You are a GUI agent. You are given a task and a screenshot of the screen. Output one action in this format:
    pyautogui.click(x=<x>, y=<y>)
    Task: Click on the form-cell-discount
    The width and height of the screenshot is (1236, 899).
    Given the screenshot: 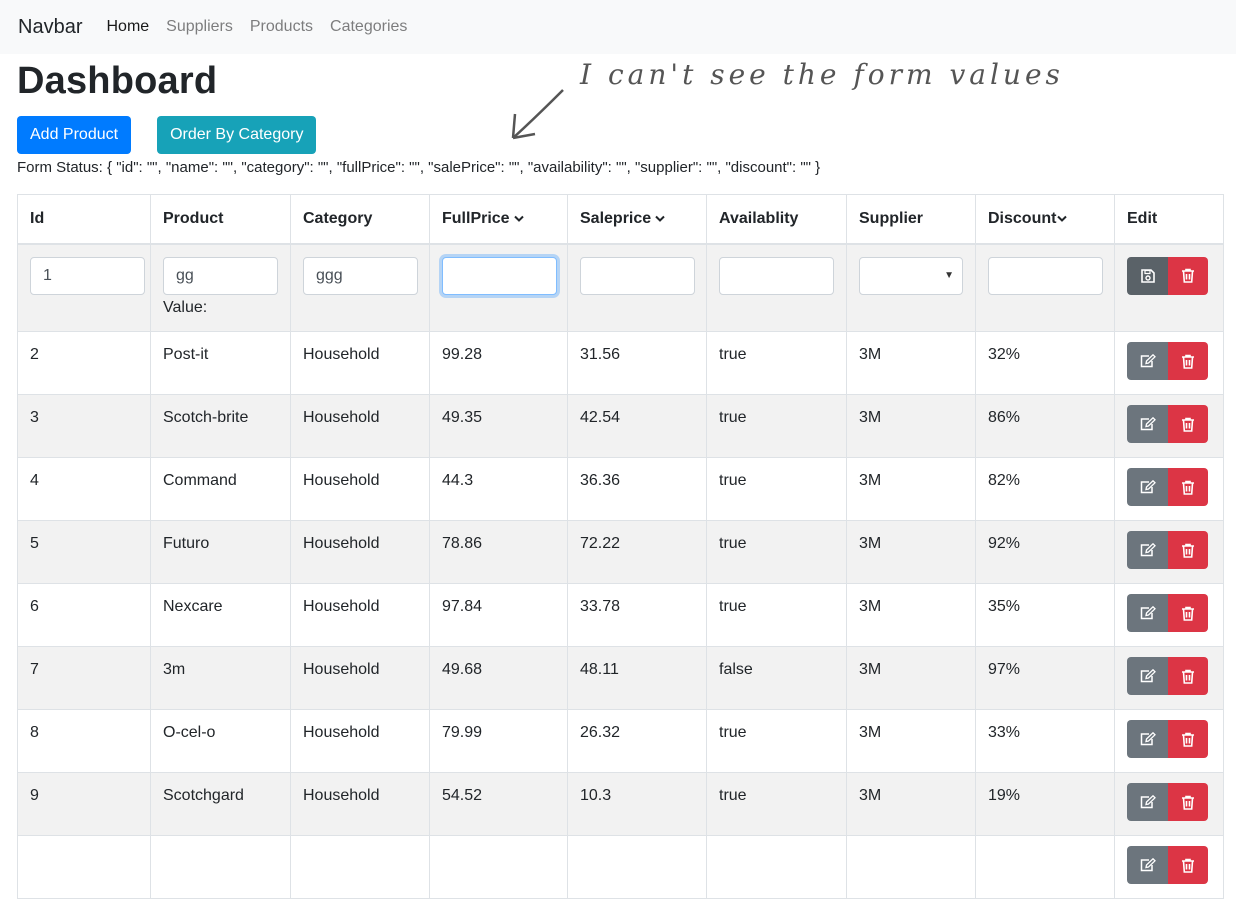 What is the action you would take?
    pyautogui.click(x=1045, y=287)
    